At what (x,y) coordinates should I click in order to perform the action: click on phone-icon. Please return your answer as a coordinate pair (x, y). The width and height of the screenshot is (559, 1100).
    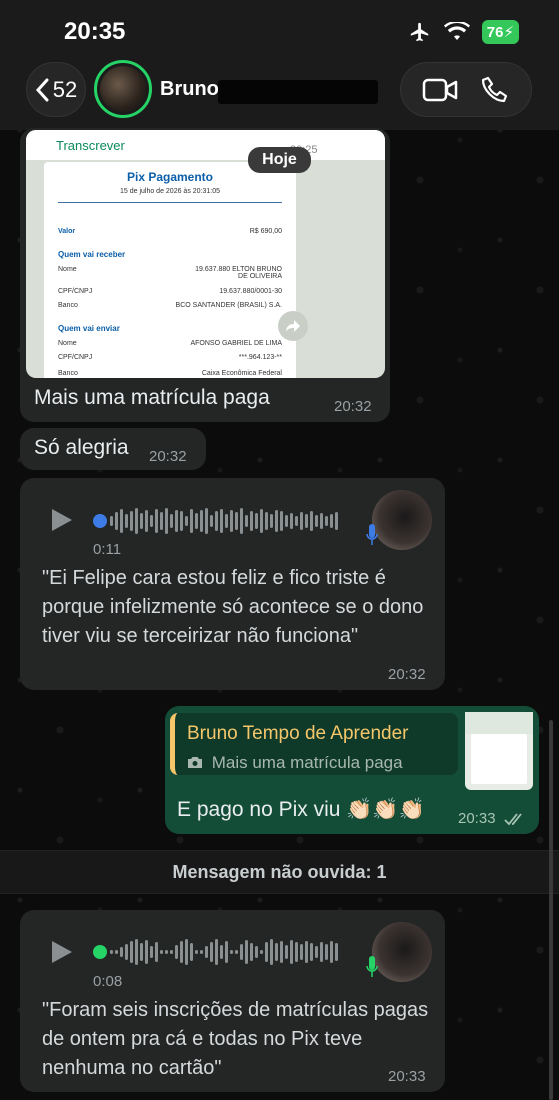
    Looking at the image, I should click on (495, 90).